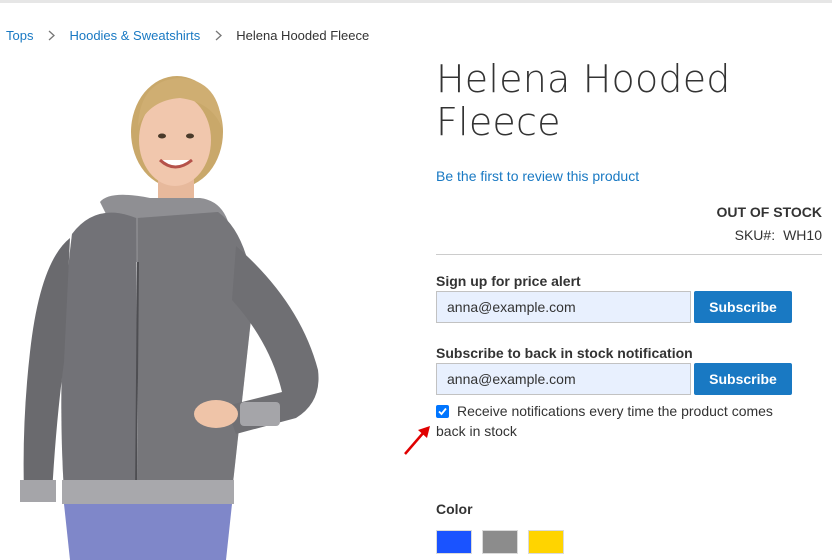 Image resolution: width=832 pixels, height=560 pixels. I want to click on breadcrumb-link-tops: Tops, so click(19, 35).